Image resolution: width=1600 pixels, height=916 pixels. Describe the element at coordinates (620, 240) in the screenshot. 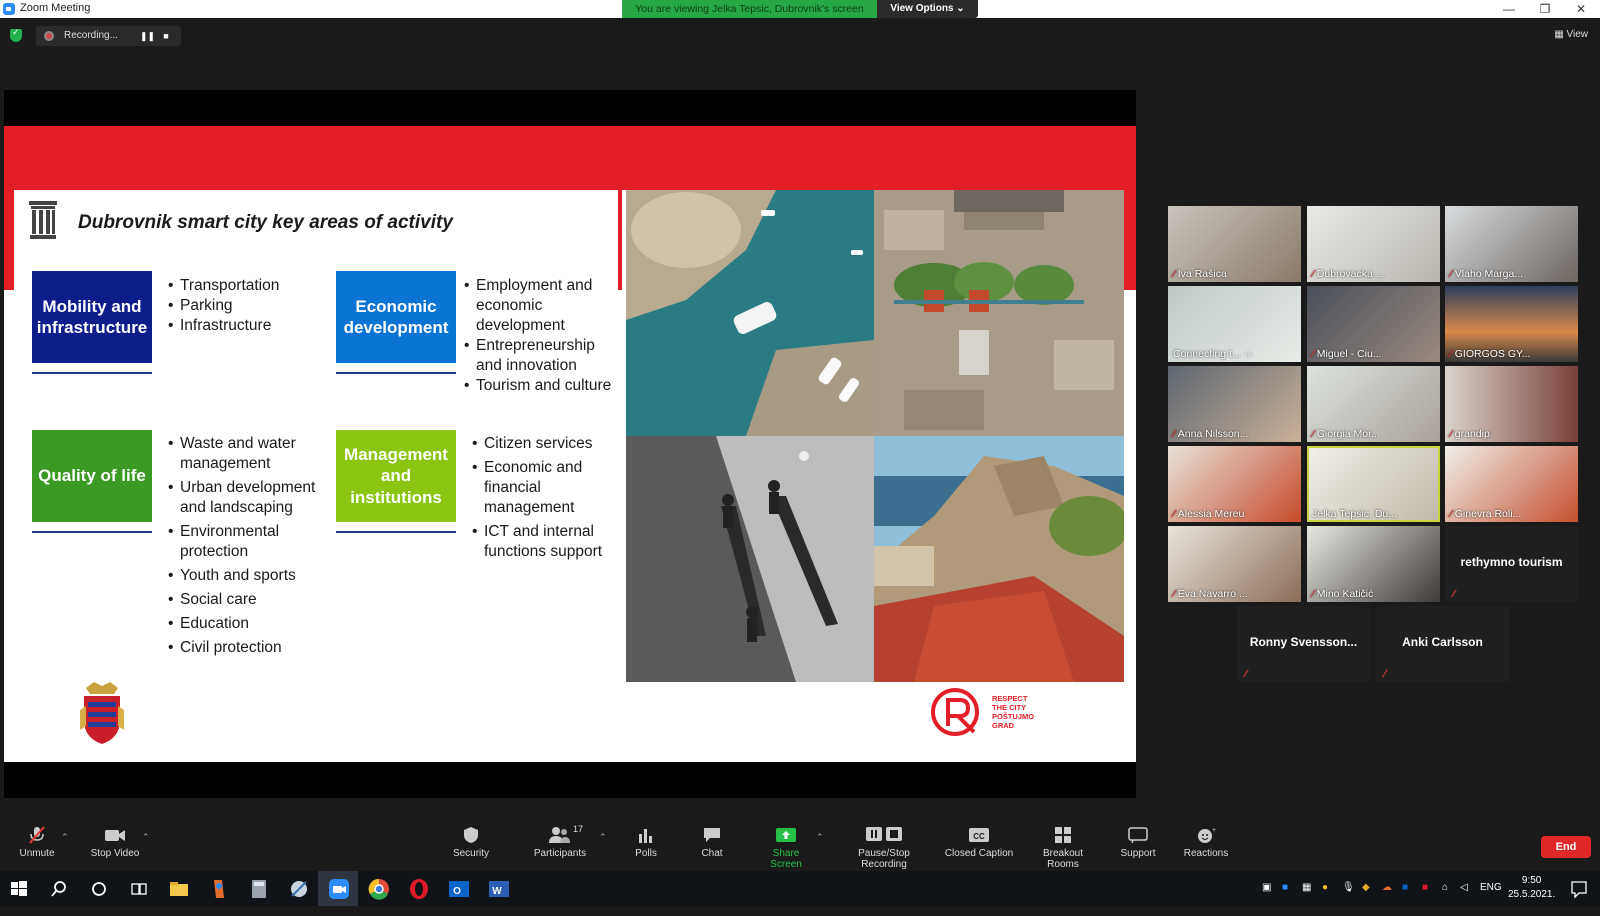

I see `slide-mid-band` at that location.